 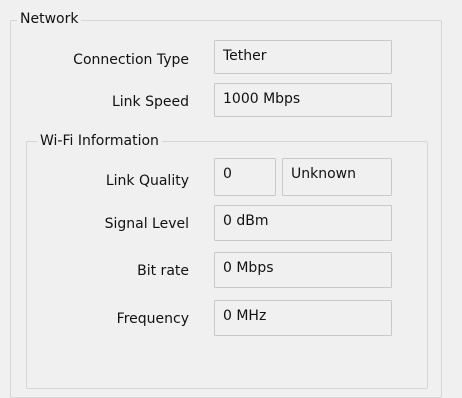 What do you see at coordinates (150, 102) in the screenshot?
I see `link-speed-label: Link Speed` at bounding box center [150, 102].